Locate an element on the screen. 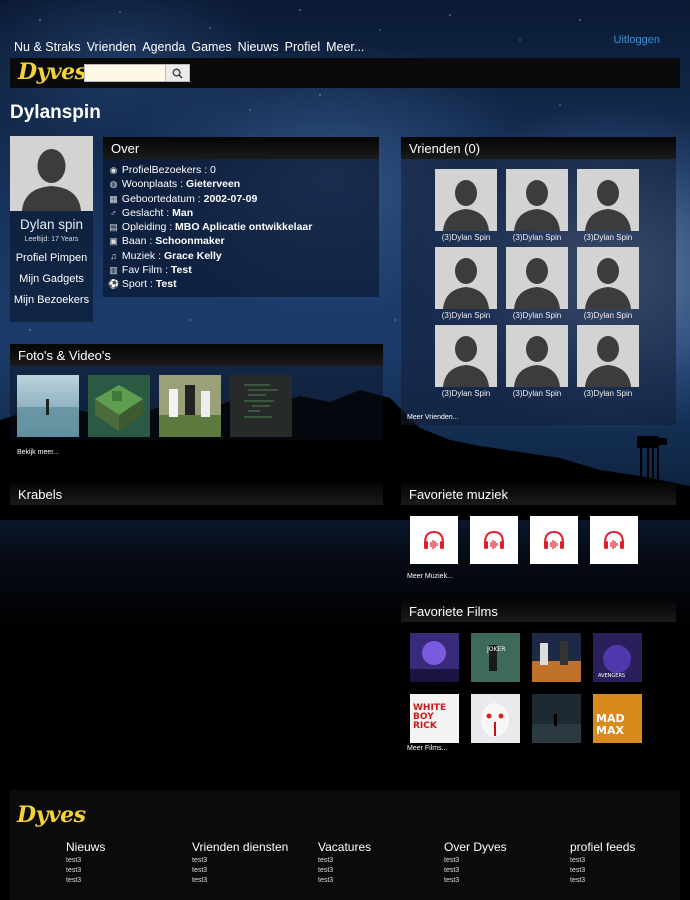 This screenshot has width=690, height=900. film-poster: JOKER is located at coordinates (495, 657).